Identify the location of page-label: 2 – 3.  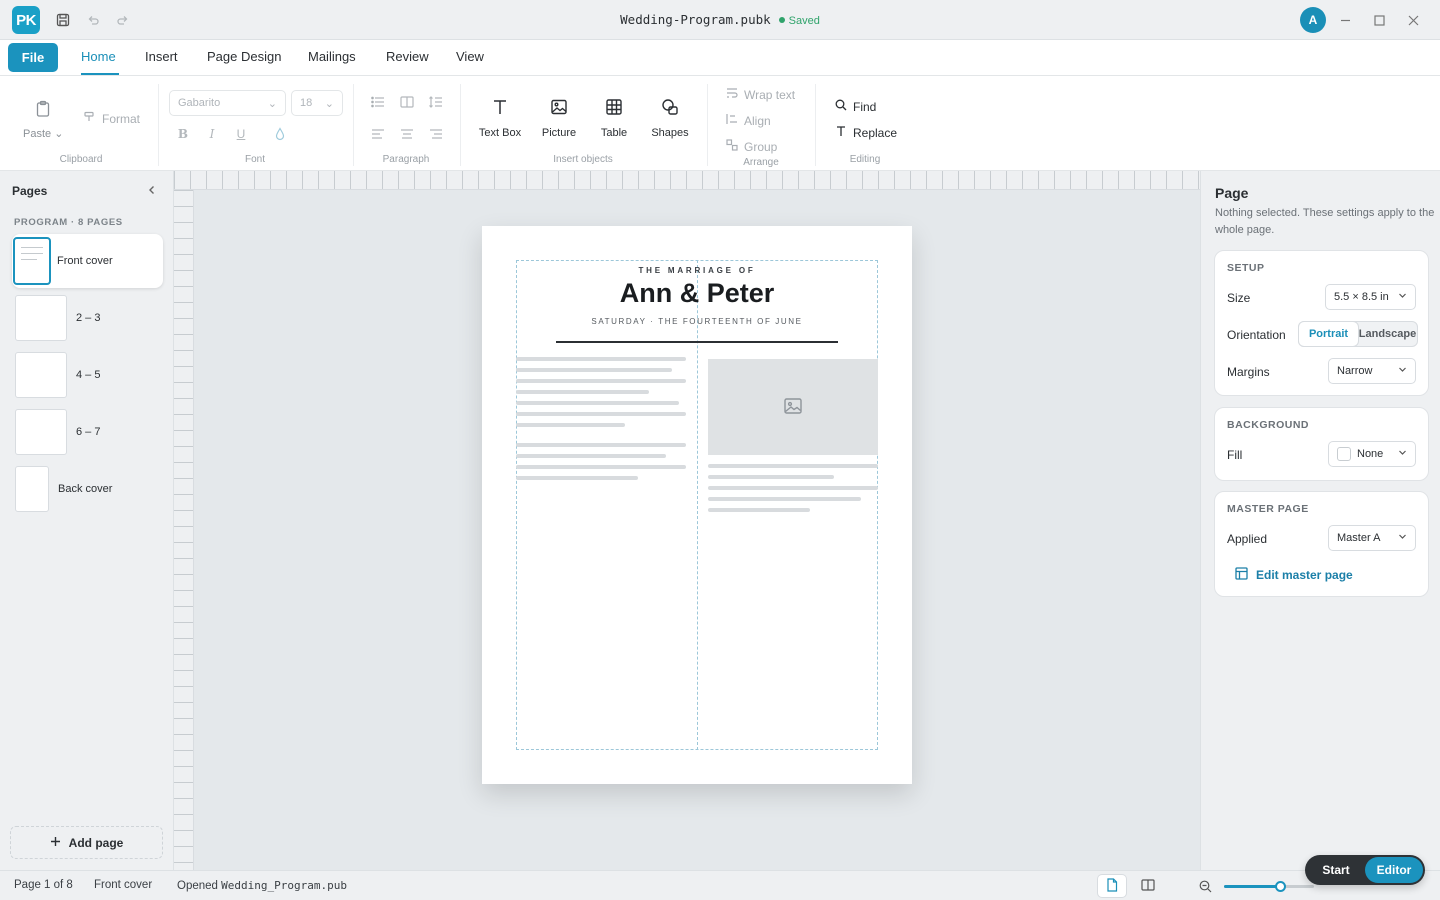
(88, 318).